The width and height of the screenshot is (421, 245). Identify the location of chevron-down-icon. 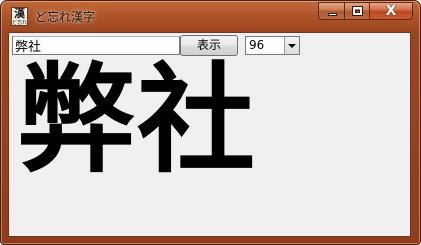
(291, 45).